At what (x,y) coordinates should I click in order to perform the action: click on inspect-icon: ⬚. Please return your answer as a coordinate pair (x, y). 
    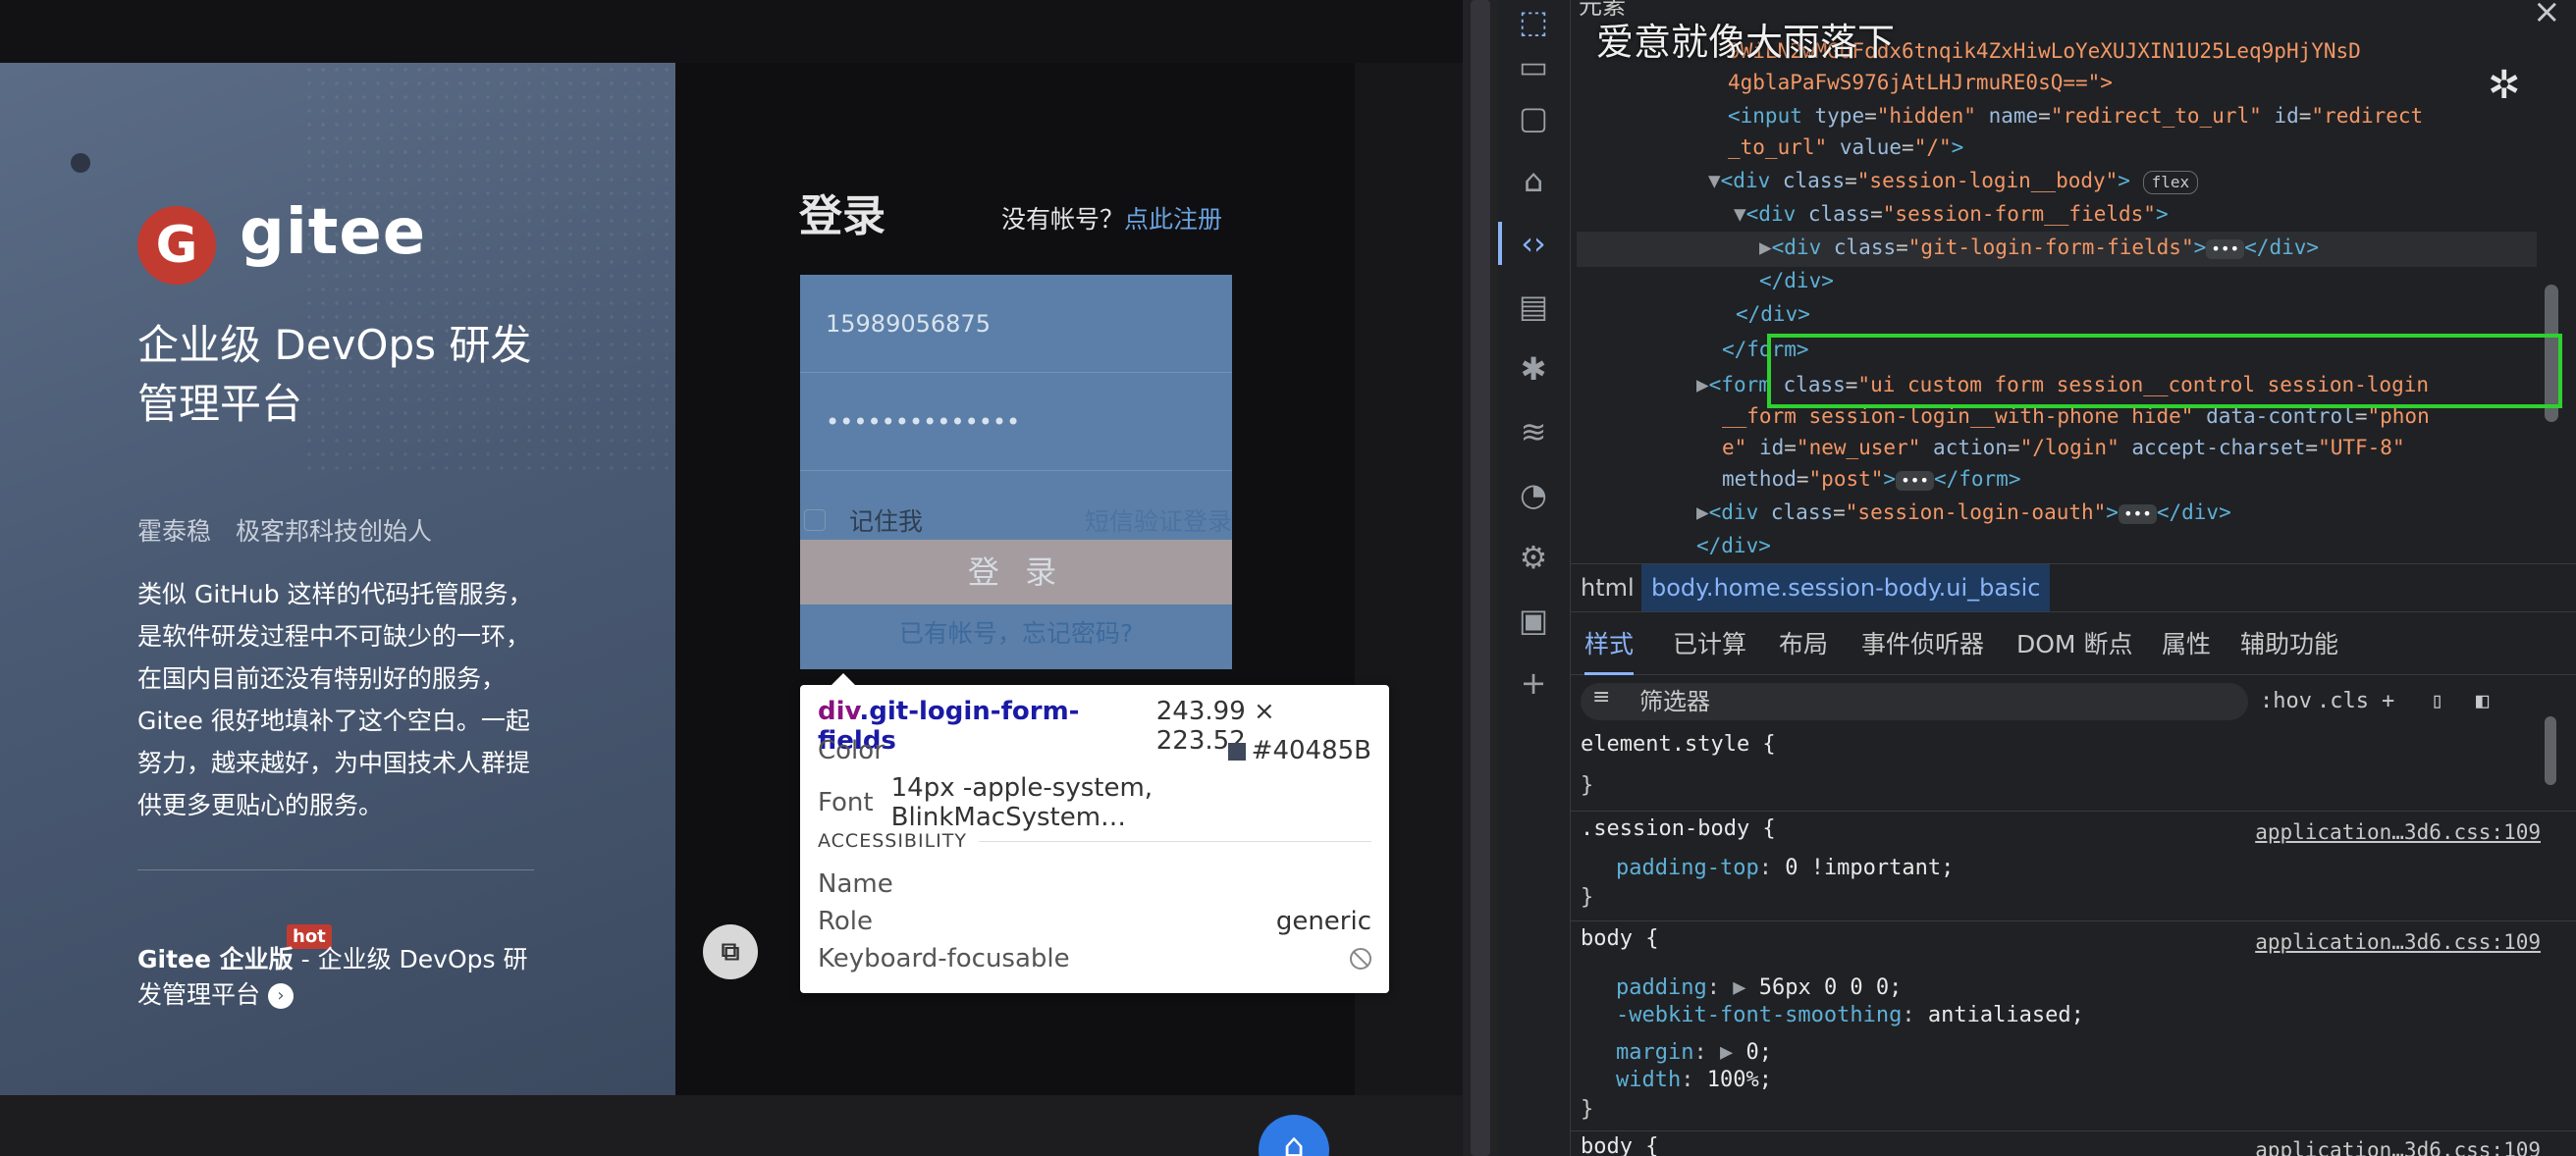
    Looking at the image, I should click on (1533, 21).